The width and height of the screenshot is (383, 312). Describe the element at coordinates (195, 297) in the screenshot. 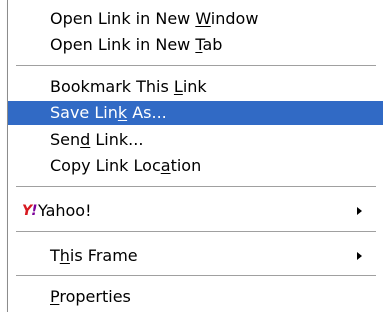

I see `menu-item-properties: Properties` at that location.